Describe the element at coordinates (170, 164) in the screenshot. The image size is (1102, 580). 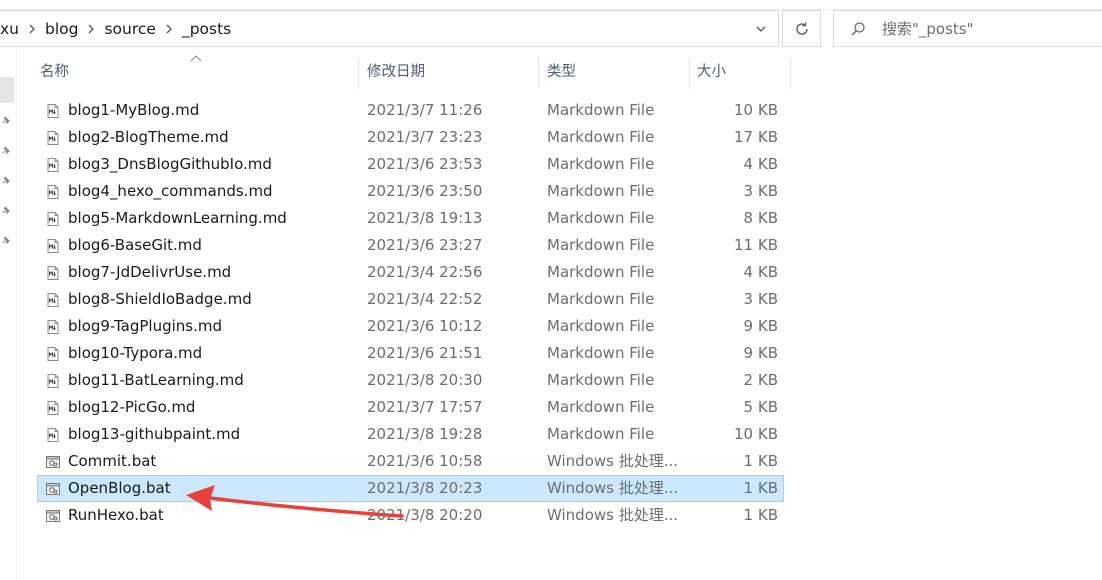
I see `file-name: blog3_DnsBlogGithubIo.md` at that location.